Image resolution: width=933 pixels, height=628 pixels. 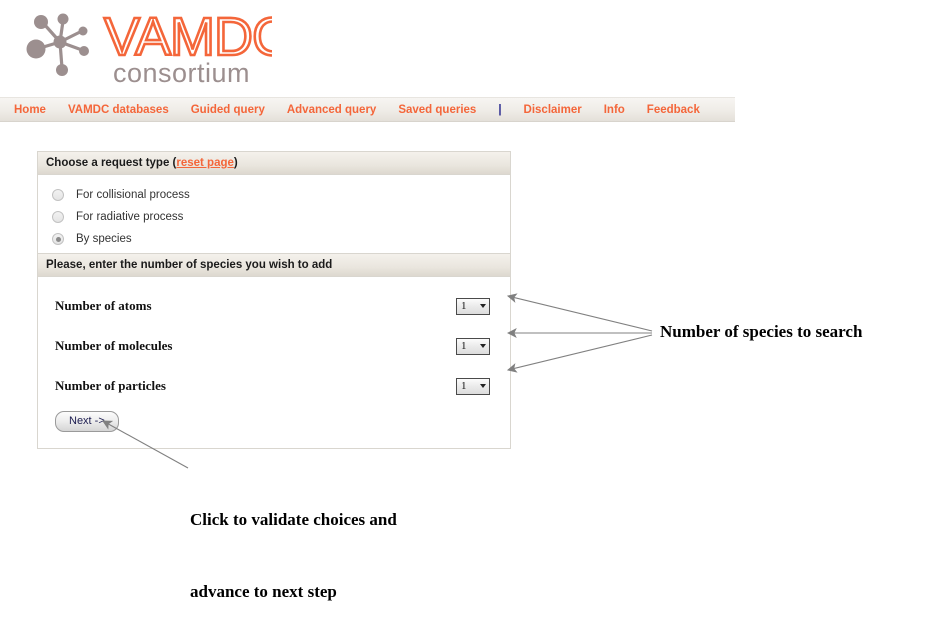 I want to click on radio-label-collisional: For collisional process, so click(x=133, y=195).